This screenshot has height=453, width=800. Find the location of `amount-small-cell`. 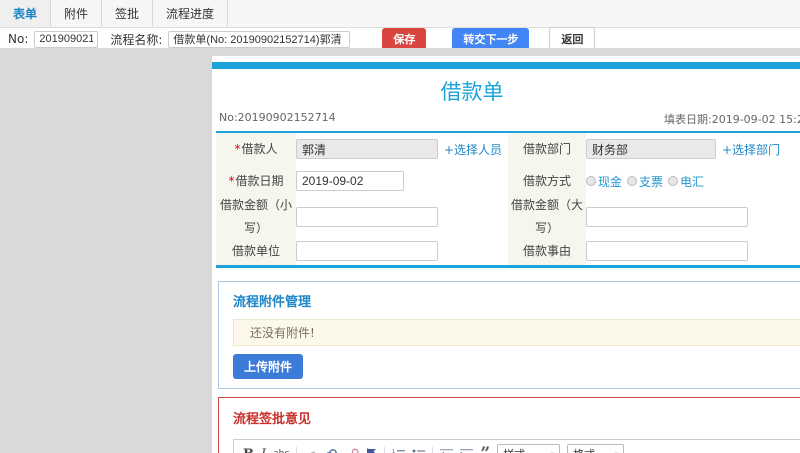

amount-small-cell is located at coordinates (402, 217).